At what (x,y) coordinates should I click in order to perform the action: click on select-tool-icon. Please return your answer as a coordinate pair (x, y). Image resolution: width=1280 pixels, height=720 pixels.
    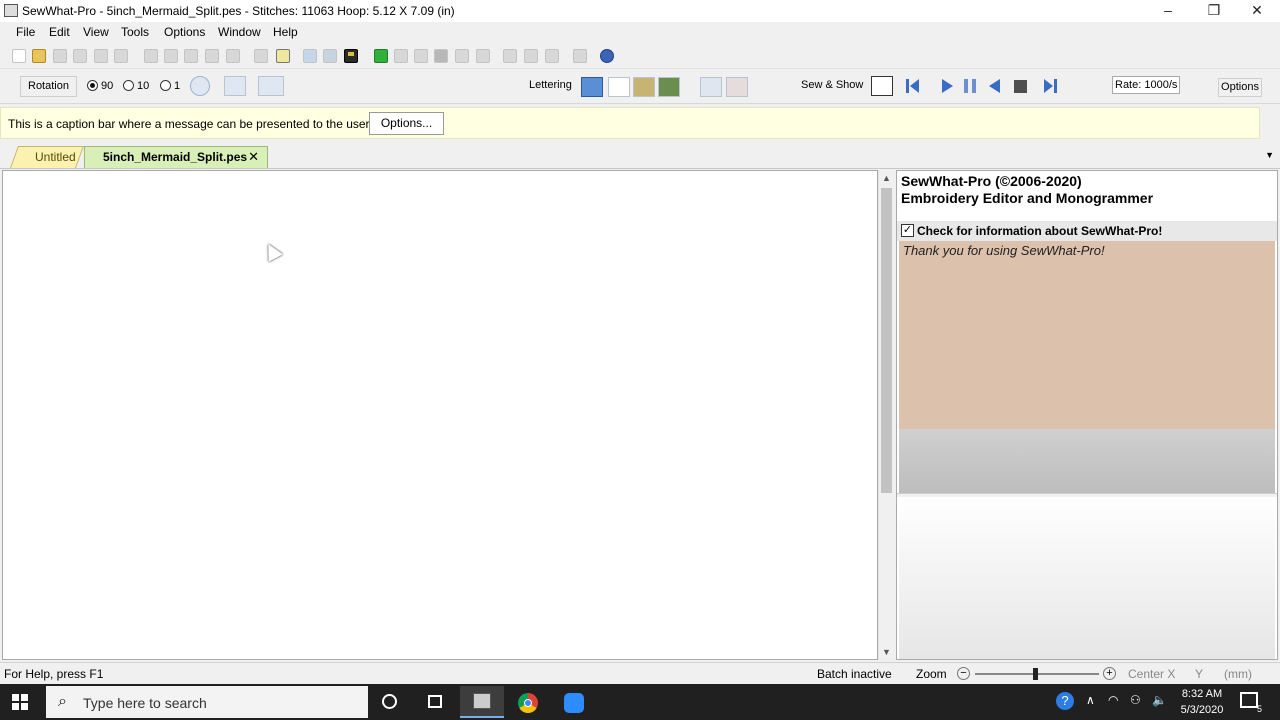
    Looking at the image, I should click on (261, 56).